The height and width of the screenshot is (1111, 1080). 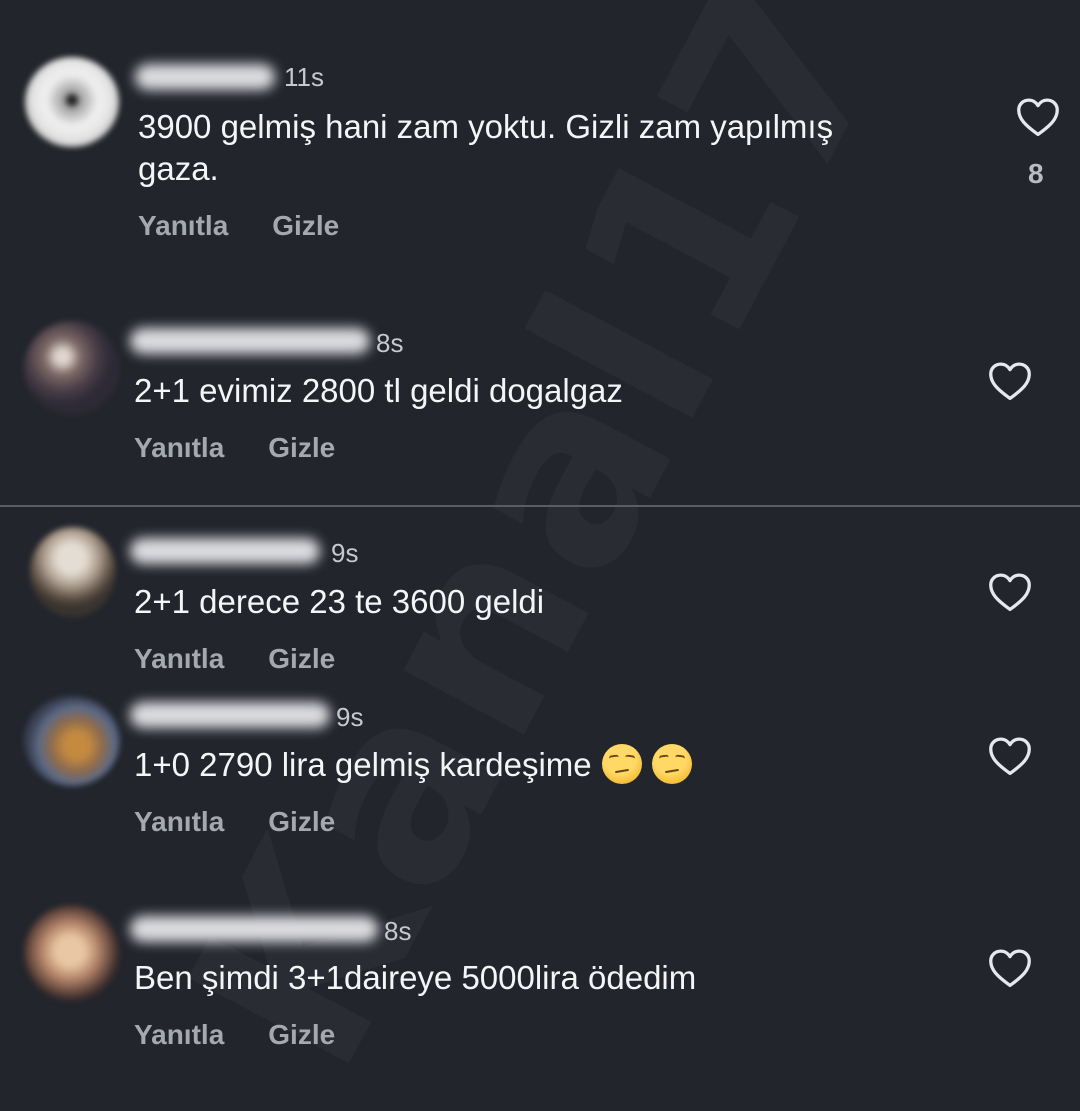 I want to click on comment-text: 1+0 2790 lira gelmiş kardeşime, so click(x=413, y=765).